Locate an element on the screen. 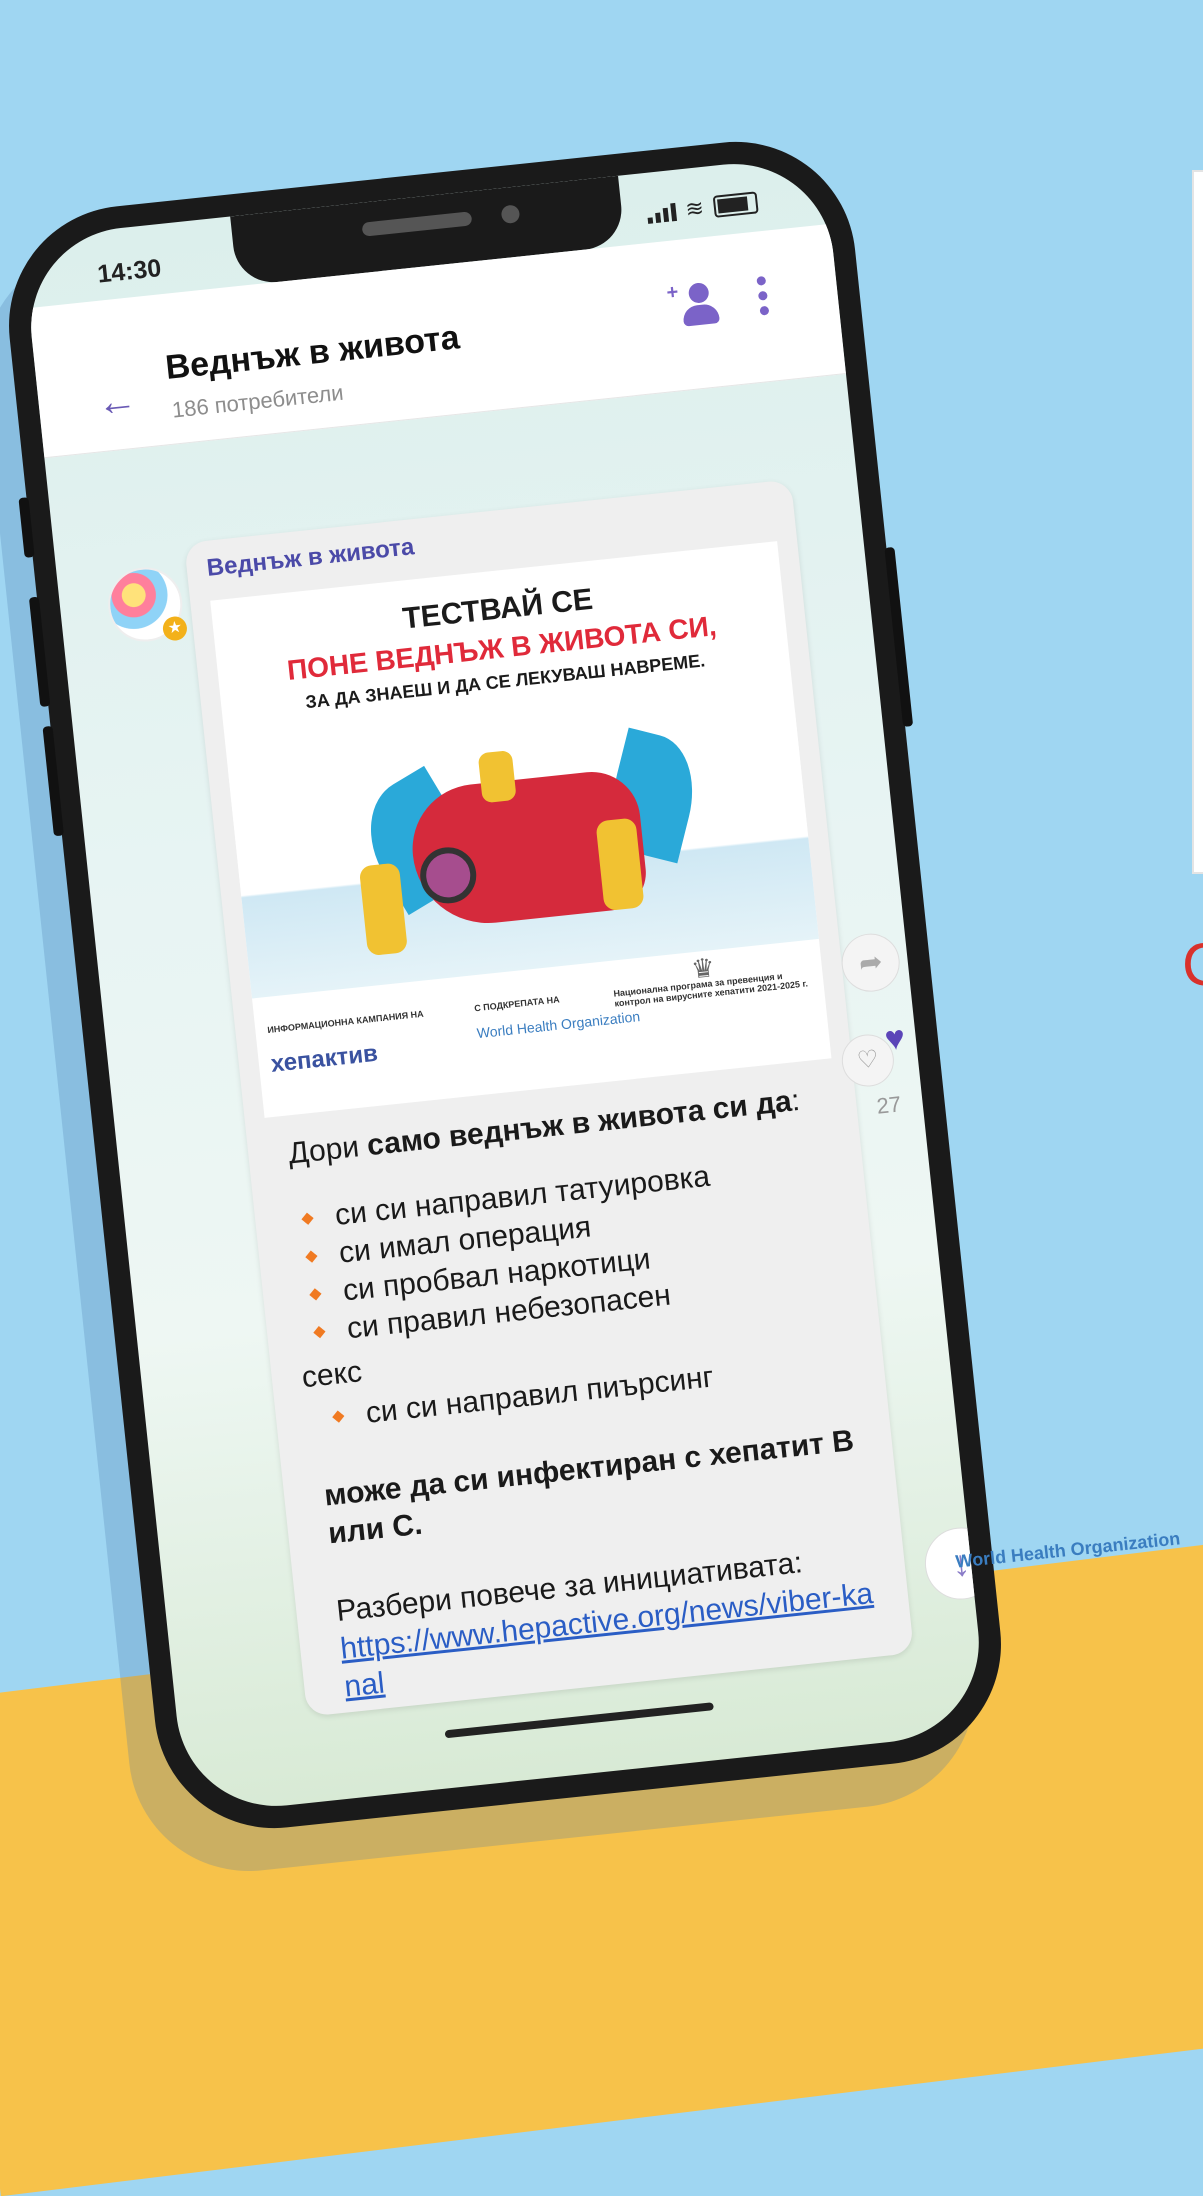 Image resolution: width=1203 pixels, height=2196 pixels. chat-title: Веднъж в живота is located at coordinates (313, 353).